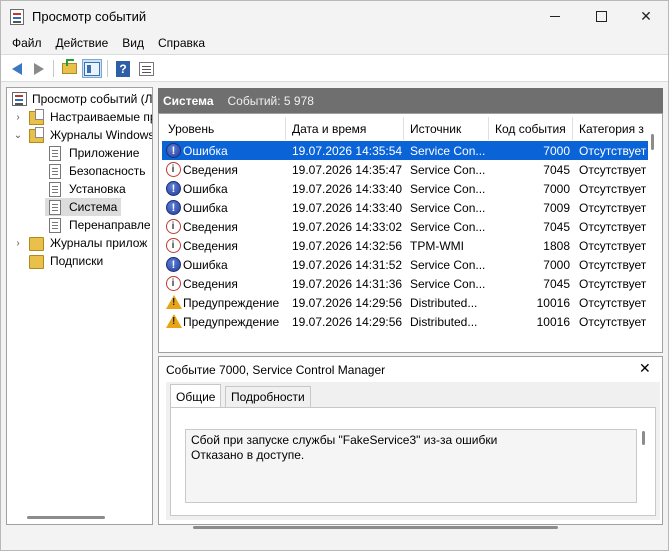 The height and width of the screenshot is (551, 669). What do you see at coordinates (196, 396) in the screenshot?
I see `tab-general: Общие` at bounding box center [196, 396].